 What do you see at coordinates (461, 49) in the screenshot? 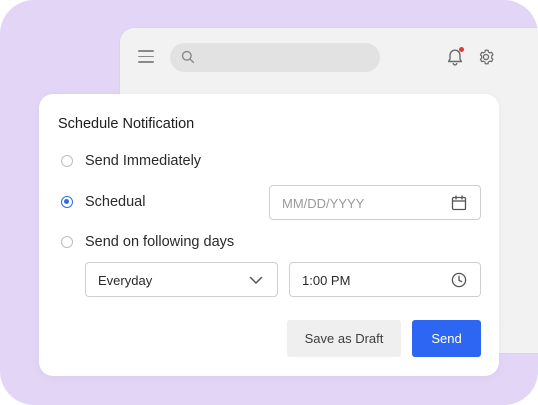
I see `notification-dot` at bounding box center [461, 49].